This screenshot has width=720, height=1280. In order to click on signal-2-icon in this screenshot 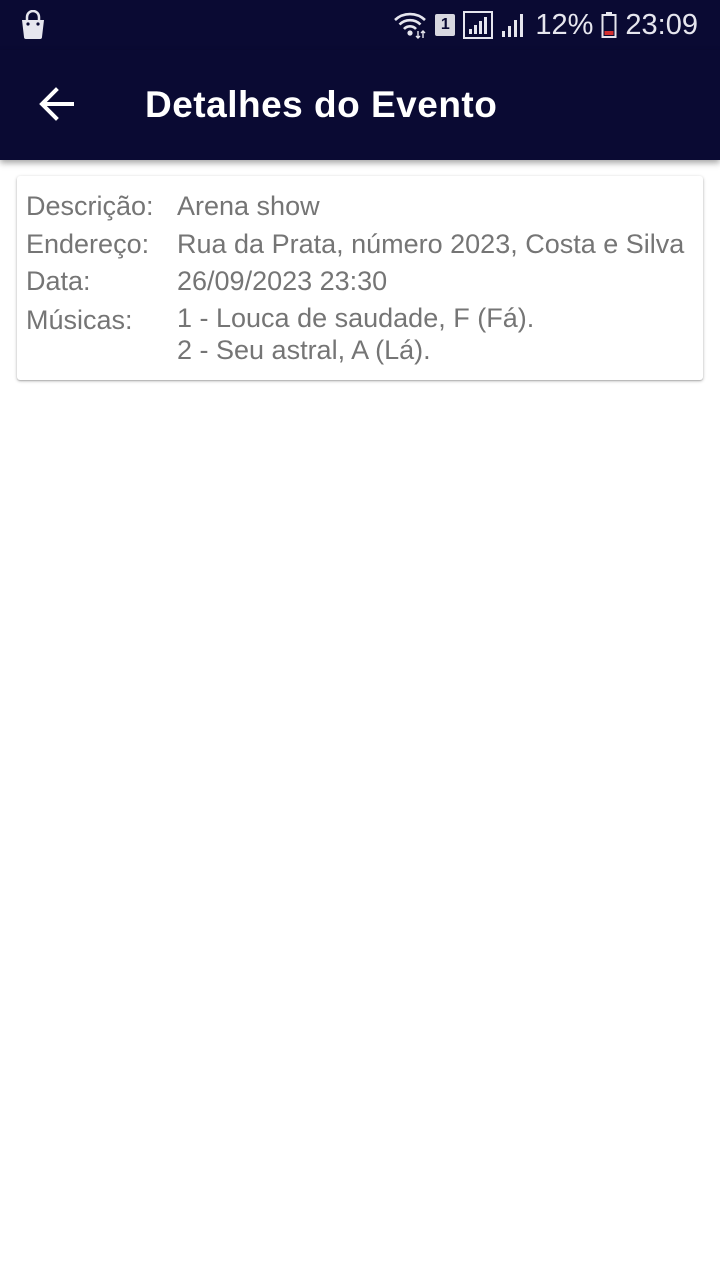, I will do `click(514, 25)`.